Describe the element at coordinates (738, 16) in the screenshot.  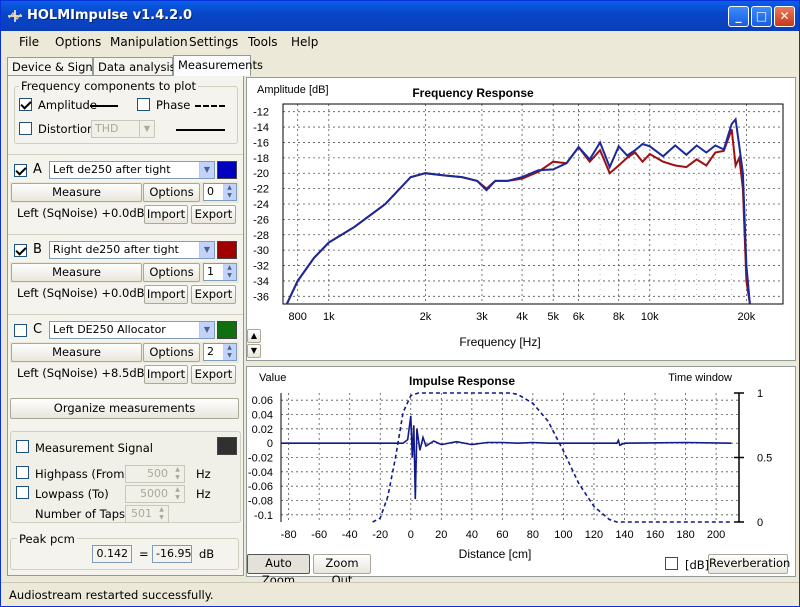
I see `minimize-button: _` at that location.